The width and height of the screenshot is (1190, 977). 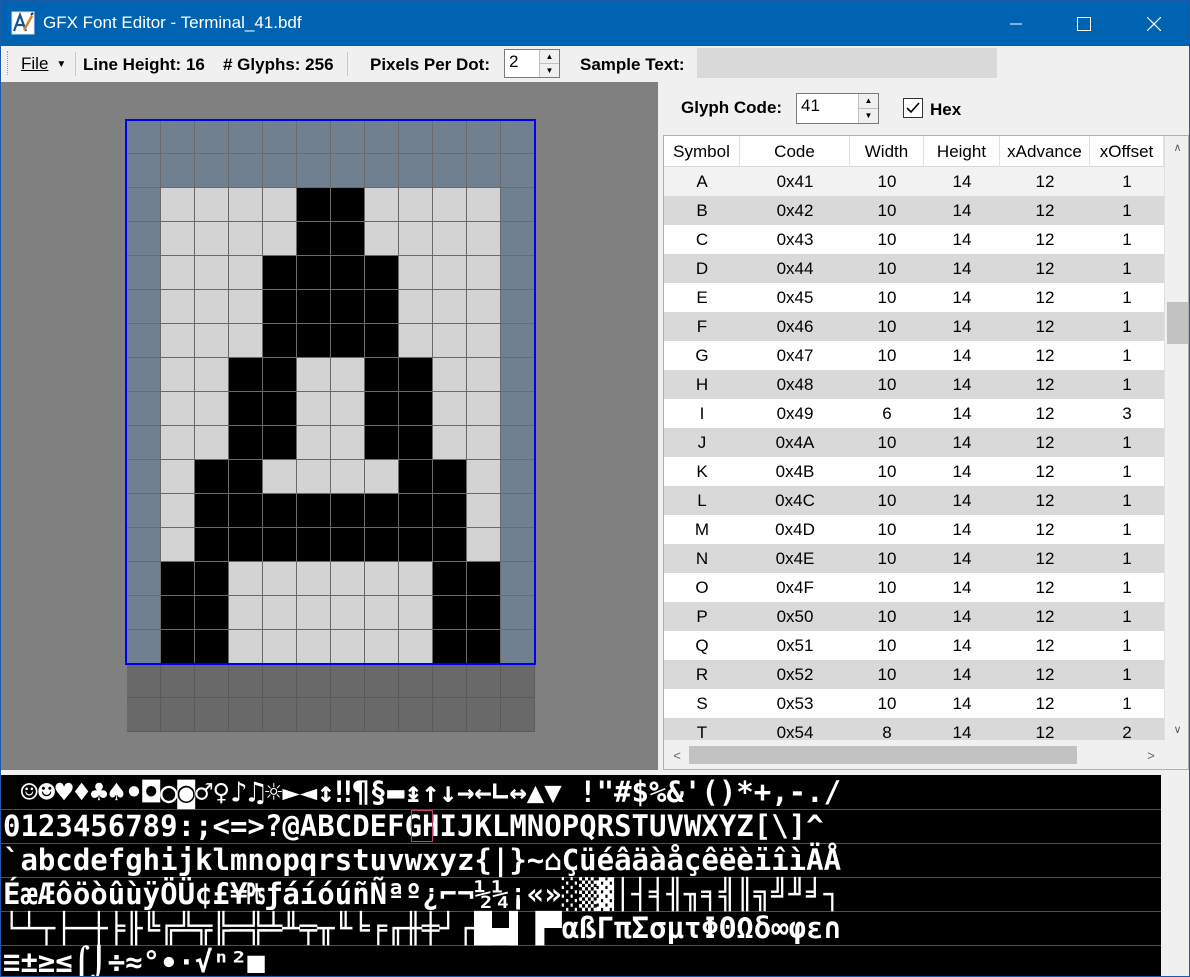 I want to click on spin-up-icon: ▲, so click(x=549, y=57).